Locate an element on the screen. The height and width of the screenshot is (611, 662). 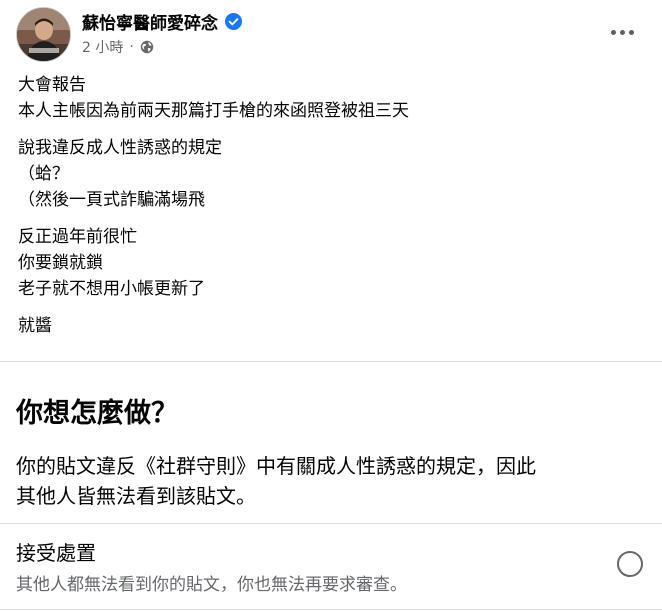
post-paragraph: 反正過年前很忙 你要鎖就鎖 老子就不想用小帳更新了 is located at coordinates (328, 263).